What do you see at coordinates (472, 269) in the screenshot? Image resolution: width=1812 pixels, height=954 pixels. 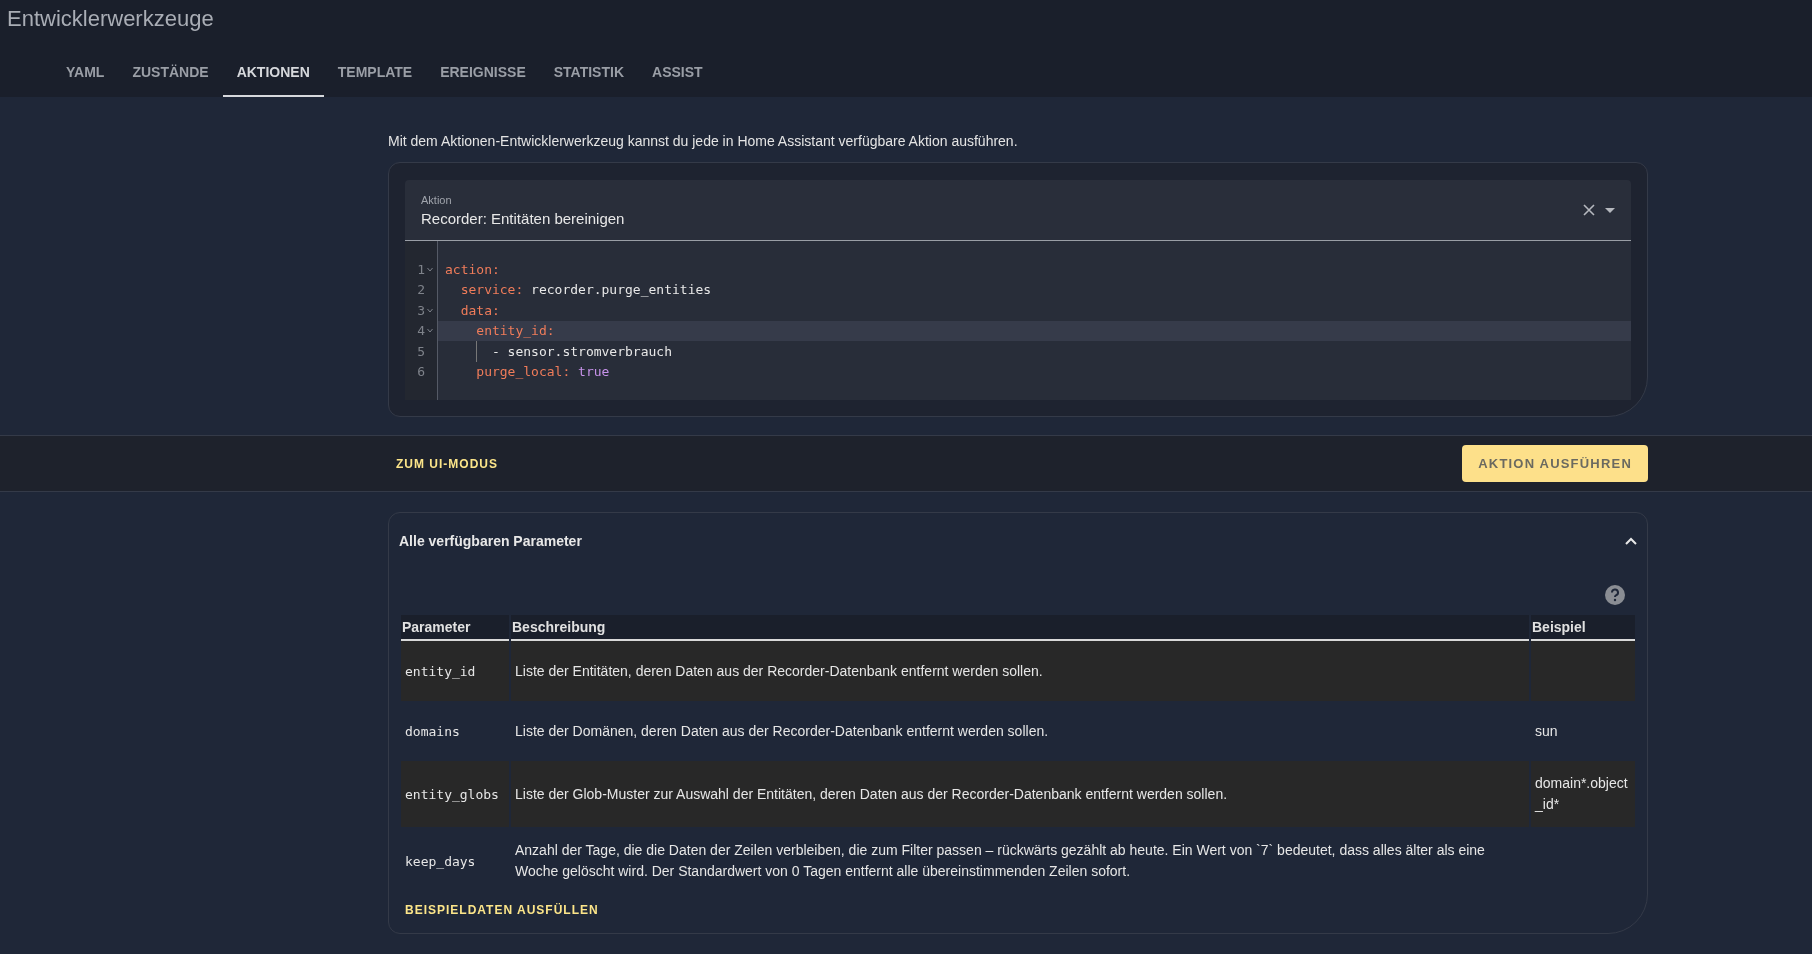 I see `code-line: action:` at bounding box center [472, 269].